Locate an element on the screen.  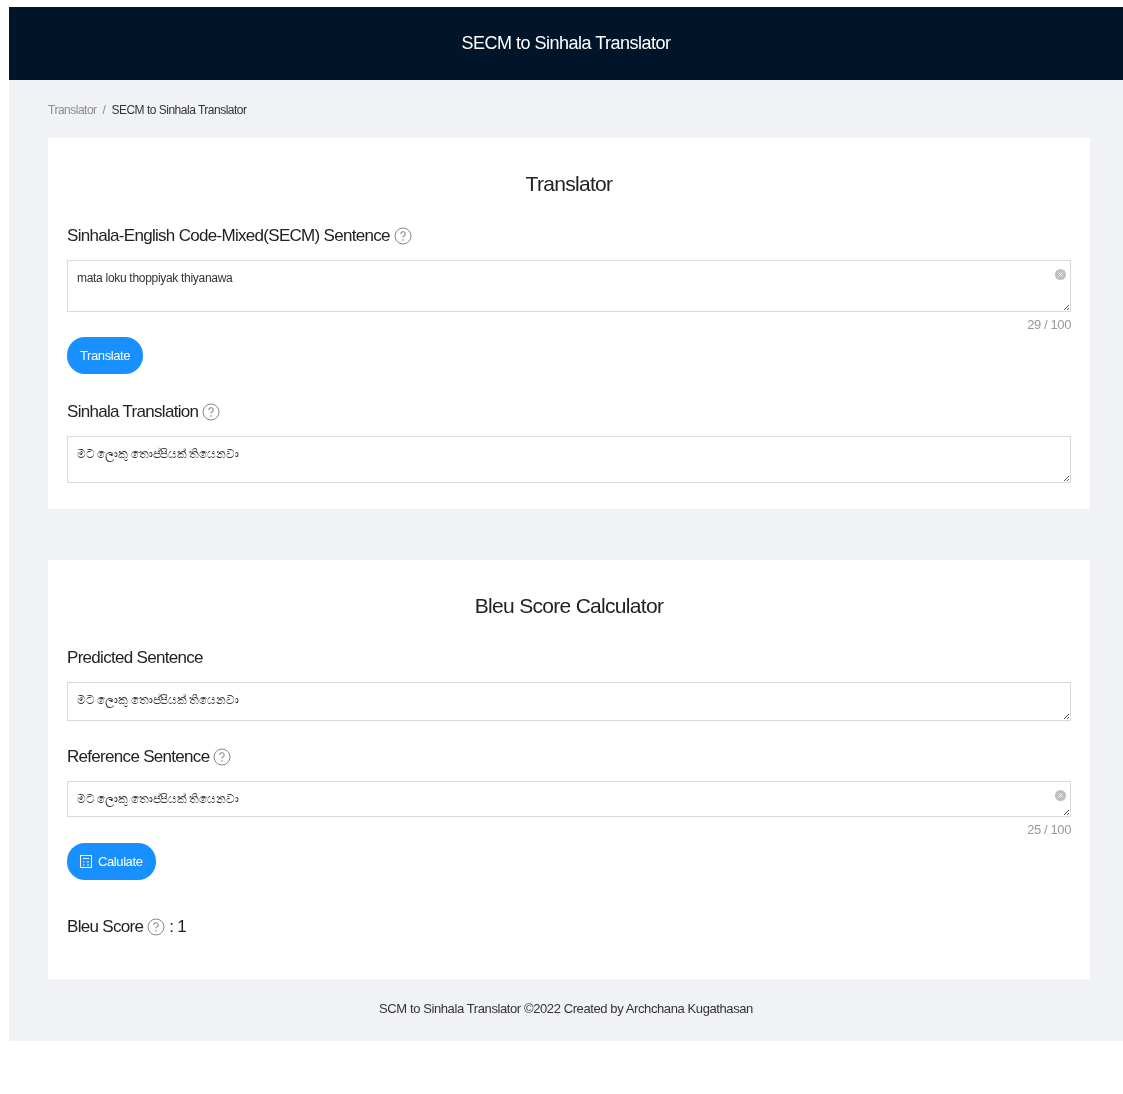
result-label: Bleu Score is located at coordinates (105, 927).